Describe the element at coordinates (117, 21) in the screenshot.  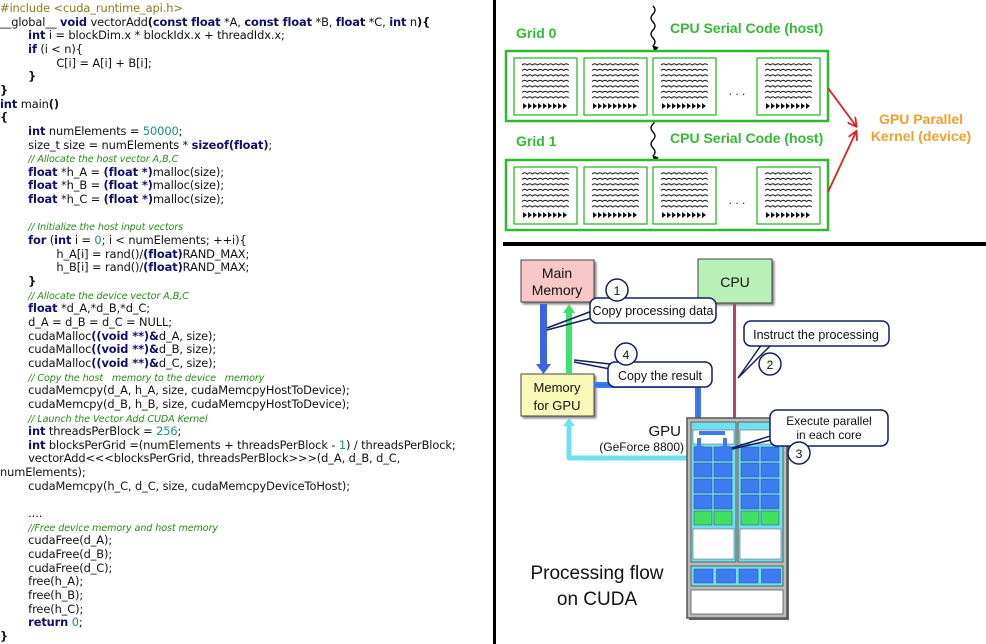
I see `code-token: vectorAdd` at that location.